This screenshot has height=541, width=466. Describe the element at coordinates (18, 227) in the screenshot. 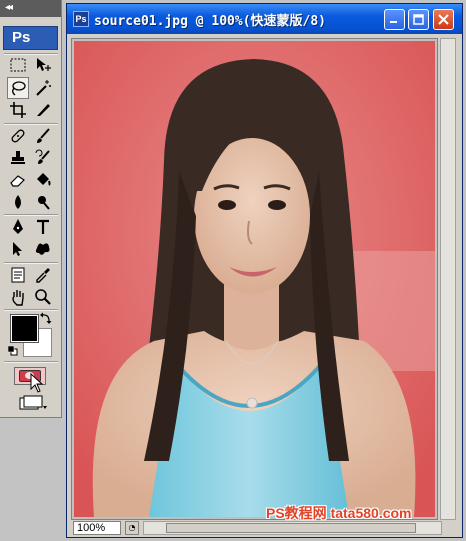

I see `pen-tool-icon` at that location.